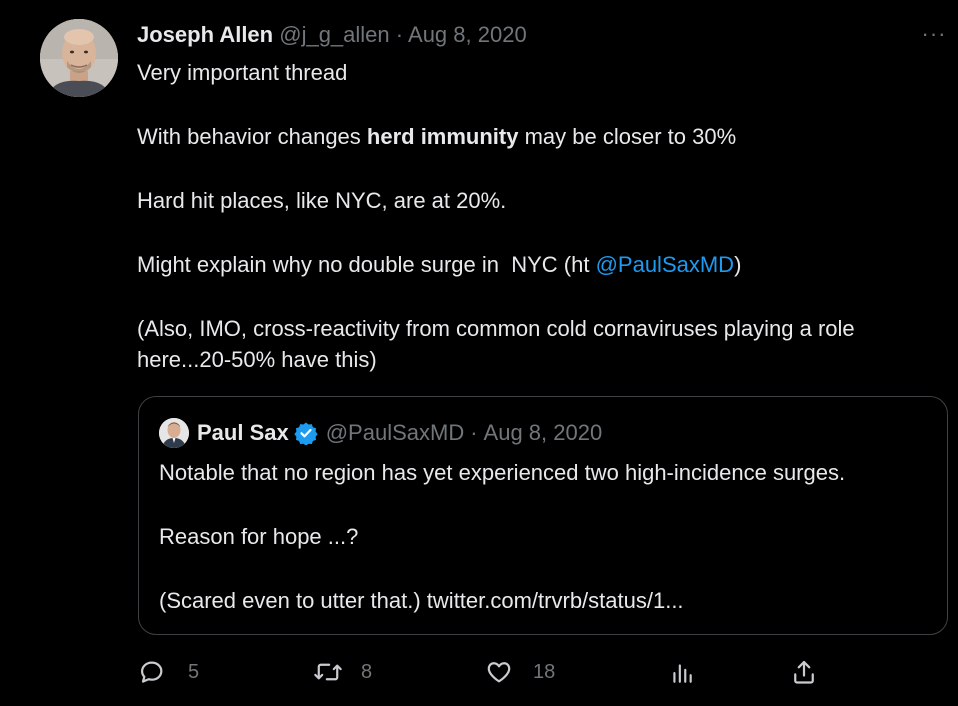 This screenshot has height=706, width=958. I want to click on share-button, so click(804, 672).